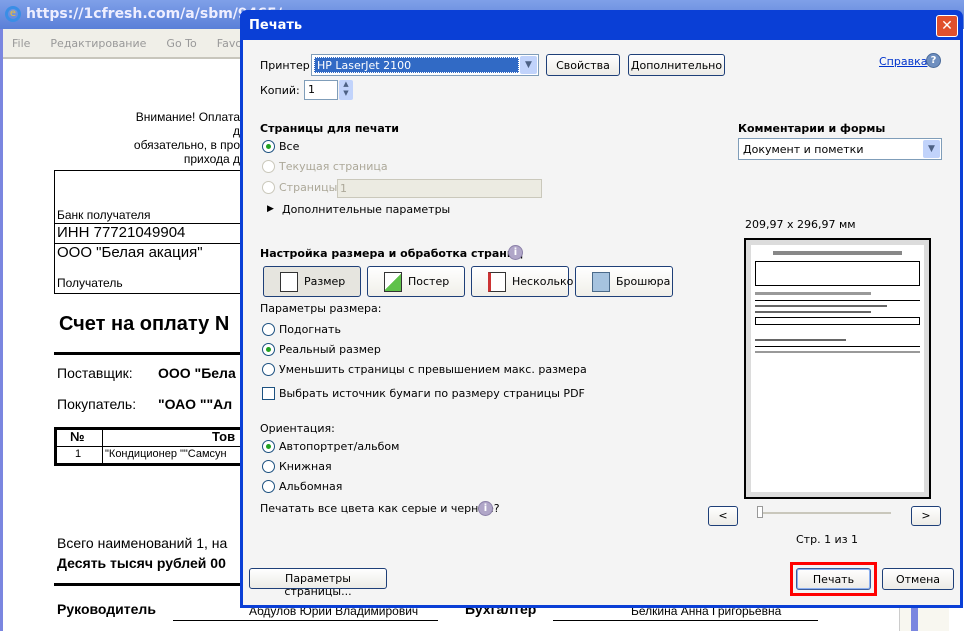 This screenshot has height=631, width=964. Describe the element at coordinates (268, 446) in the screenshot. I see `auto-orientation-radio` at that location.